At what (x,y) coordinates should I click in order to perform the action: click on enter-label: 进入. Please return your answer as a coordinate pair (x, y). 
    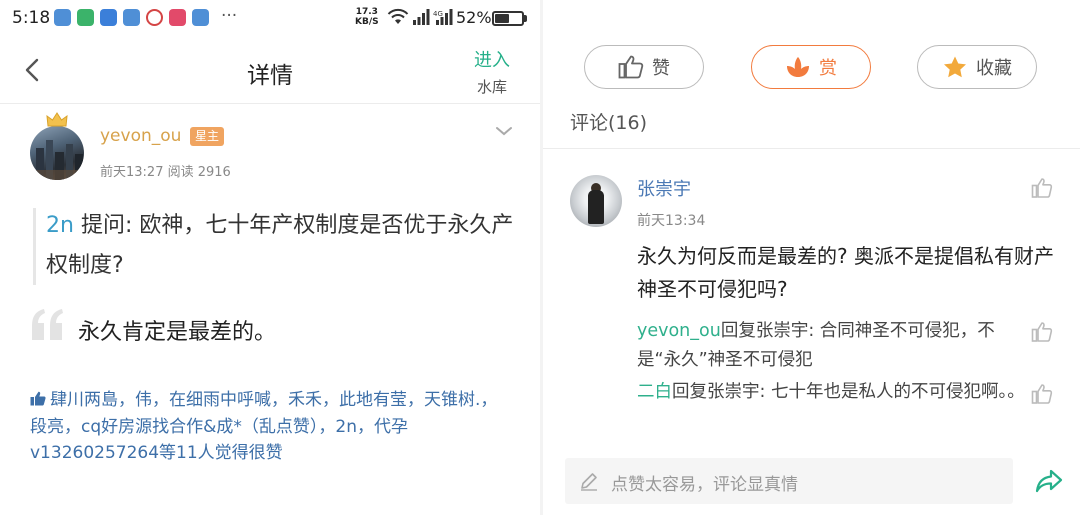
    Looking at the image, I should click on (492, 60).